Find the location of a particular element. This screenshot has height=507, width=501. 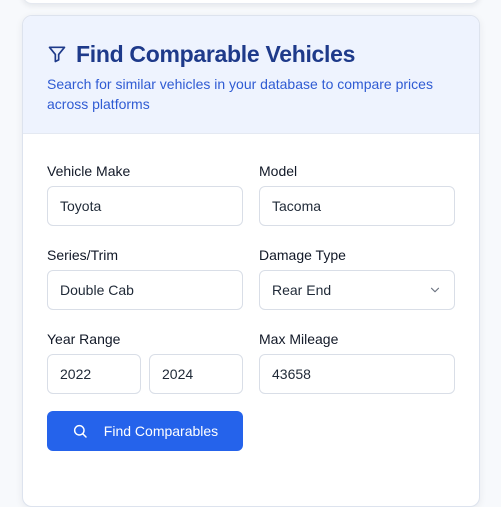

find-comparables-button: Find Comparables is located at coordinates (145, 431).